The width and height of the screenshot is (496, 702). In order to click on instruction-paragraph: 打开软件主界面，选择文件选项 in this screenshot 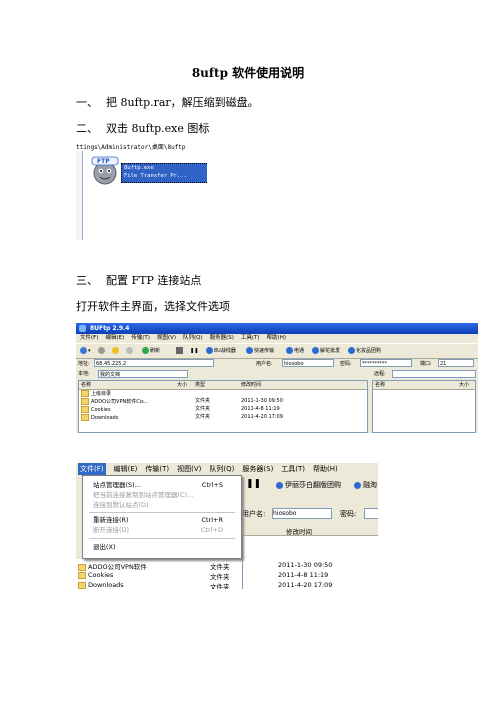, I will do `click(153, 306)`.